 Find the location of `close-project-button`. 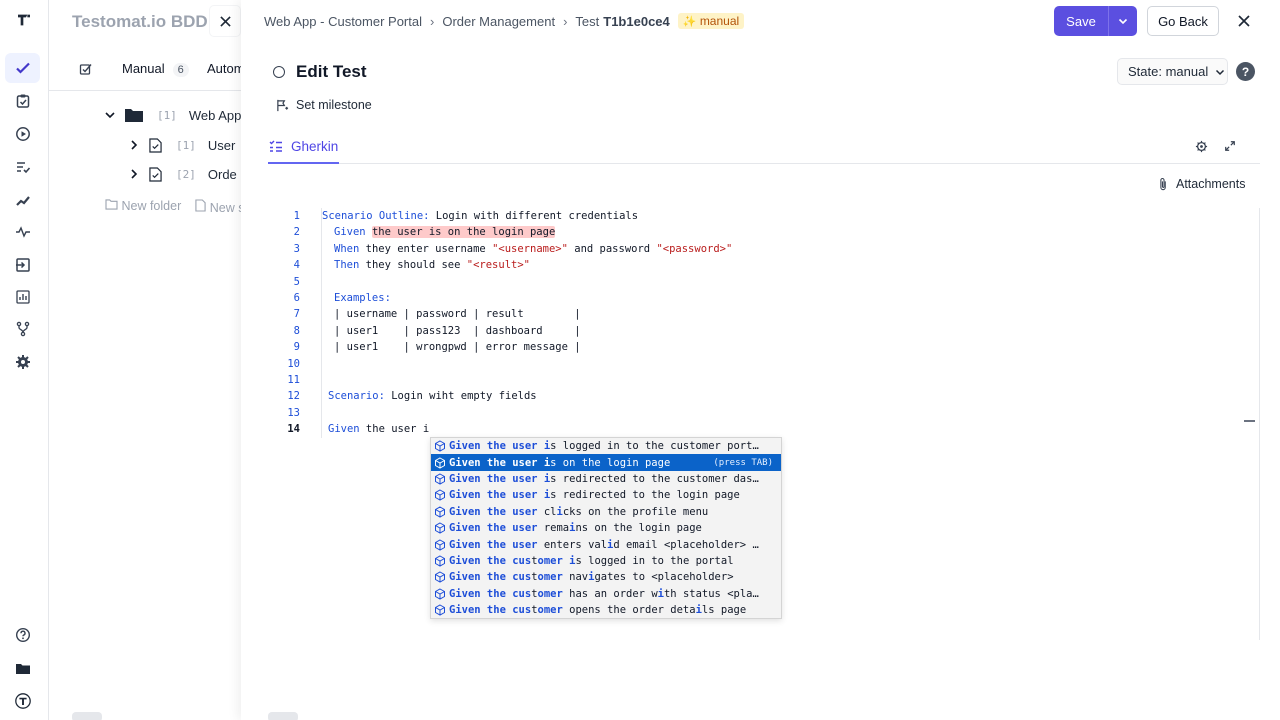

close-project-button is located at coordinates (225, 21).